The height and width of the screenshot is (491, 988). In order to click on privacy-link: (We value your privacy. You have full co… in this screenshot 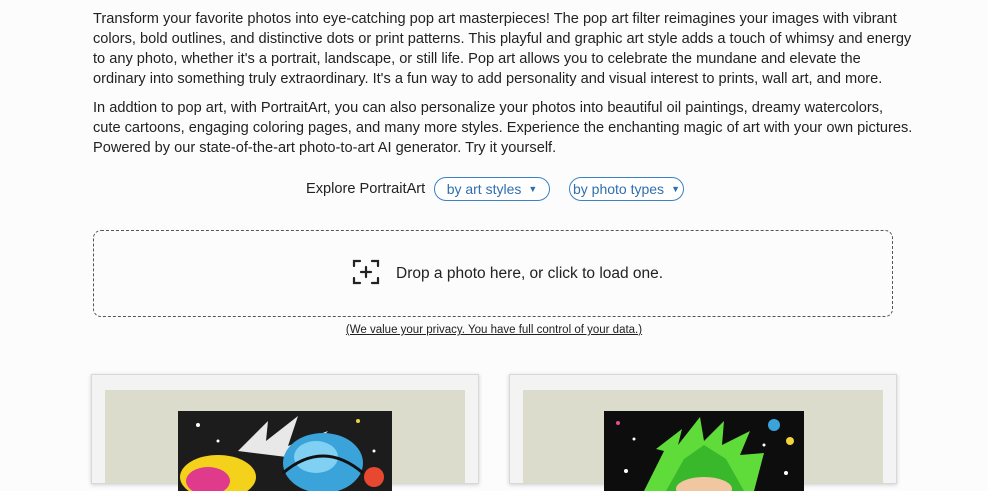, I will do `click(494, 330)`.